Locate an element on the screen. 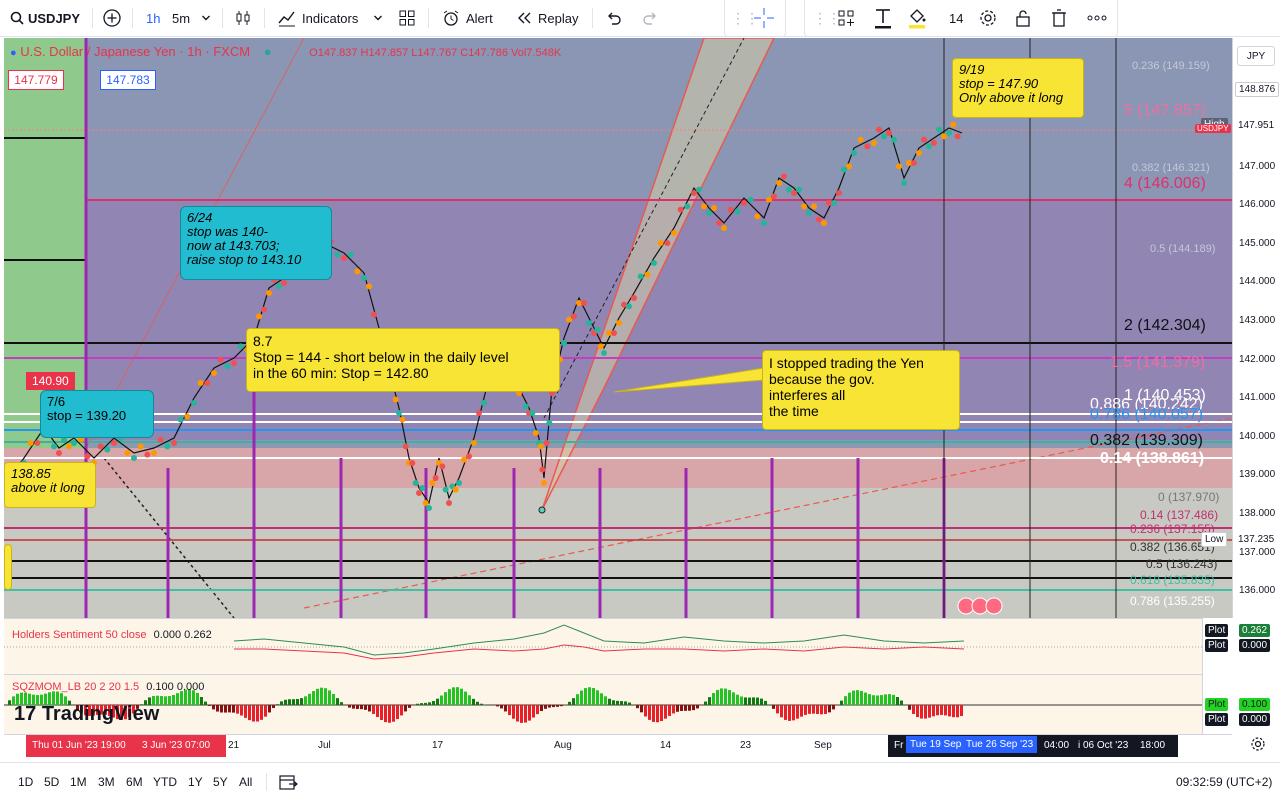  price-tick: 140.000 is located at coordinates (1257, 436).